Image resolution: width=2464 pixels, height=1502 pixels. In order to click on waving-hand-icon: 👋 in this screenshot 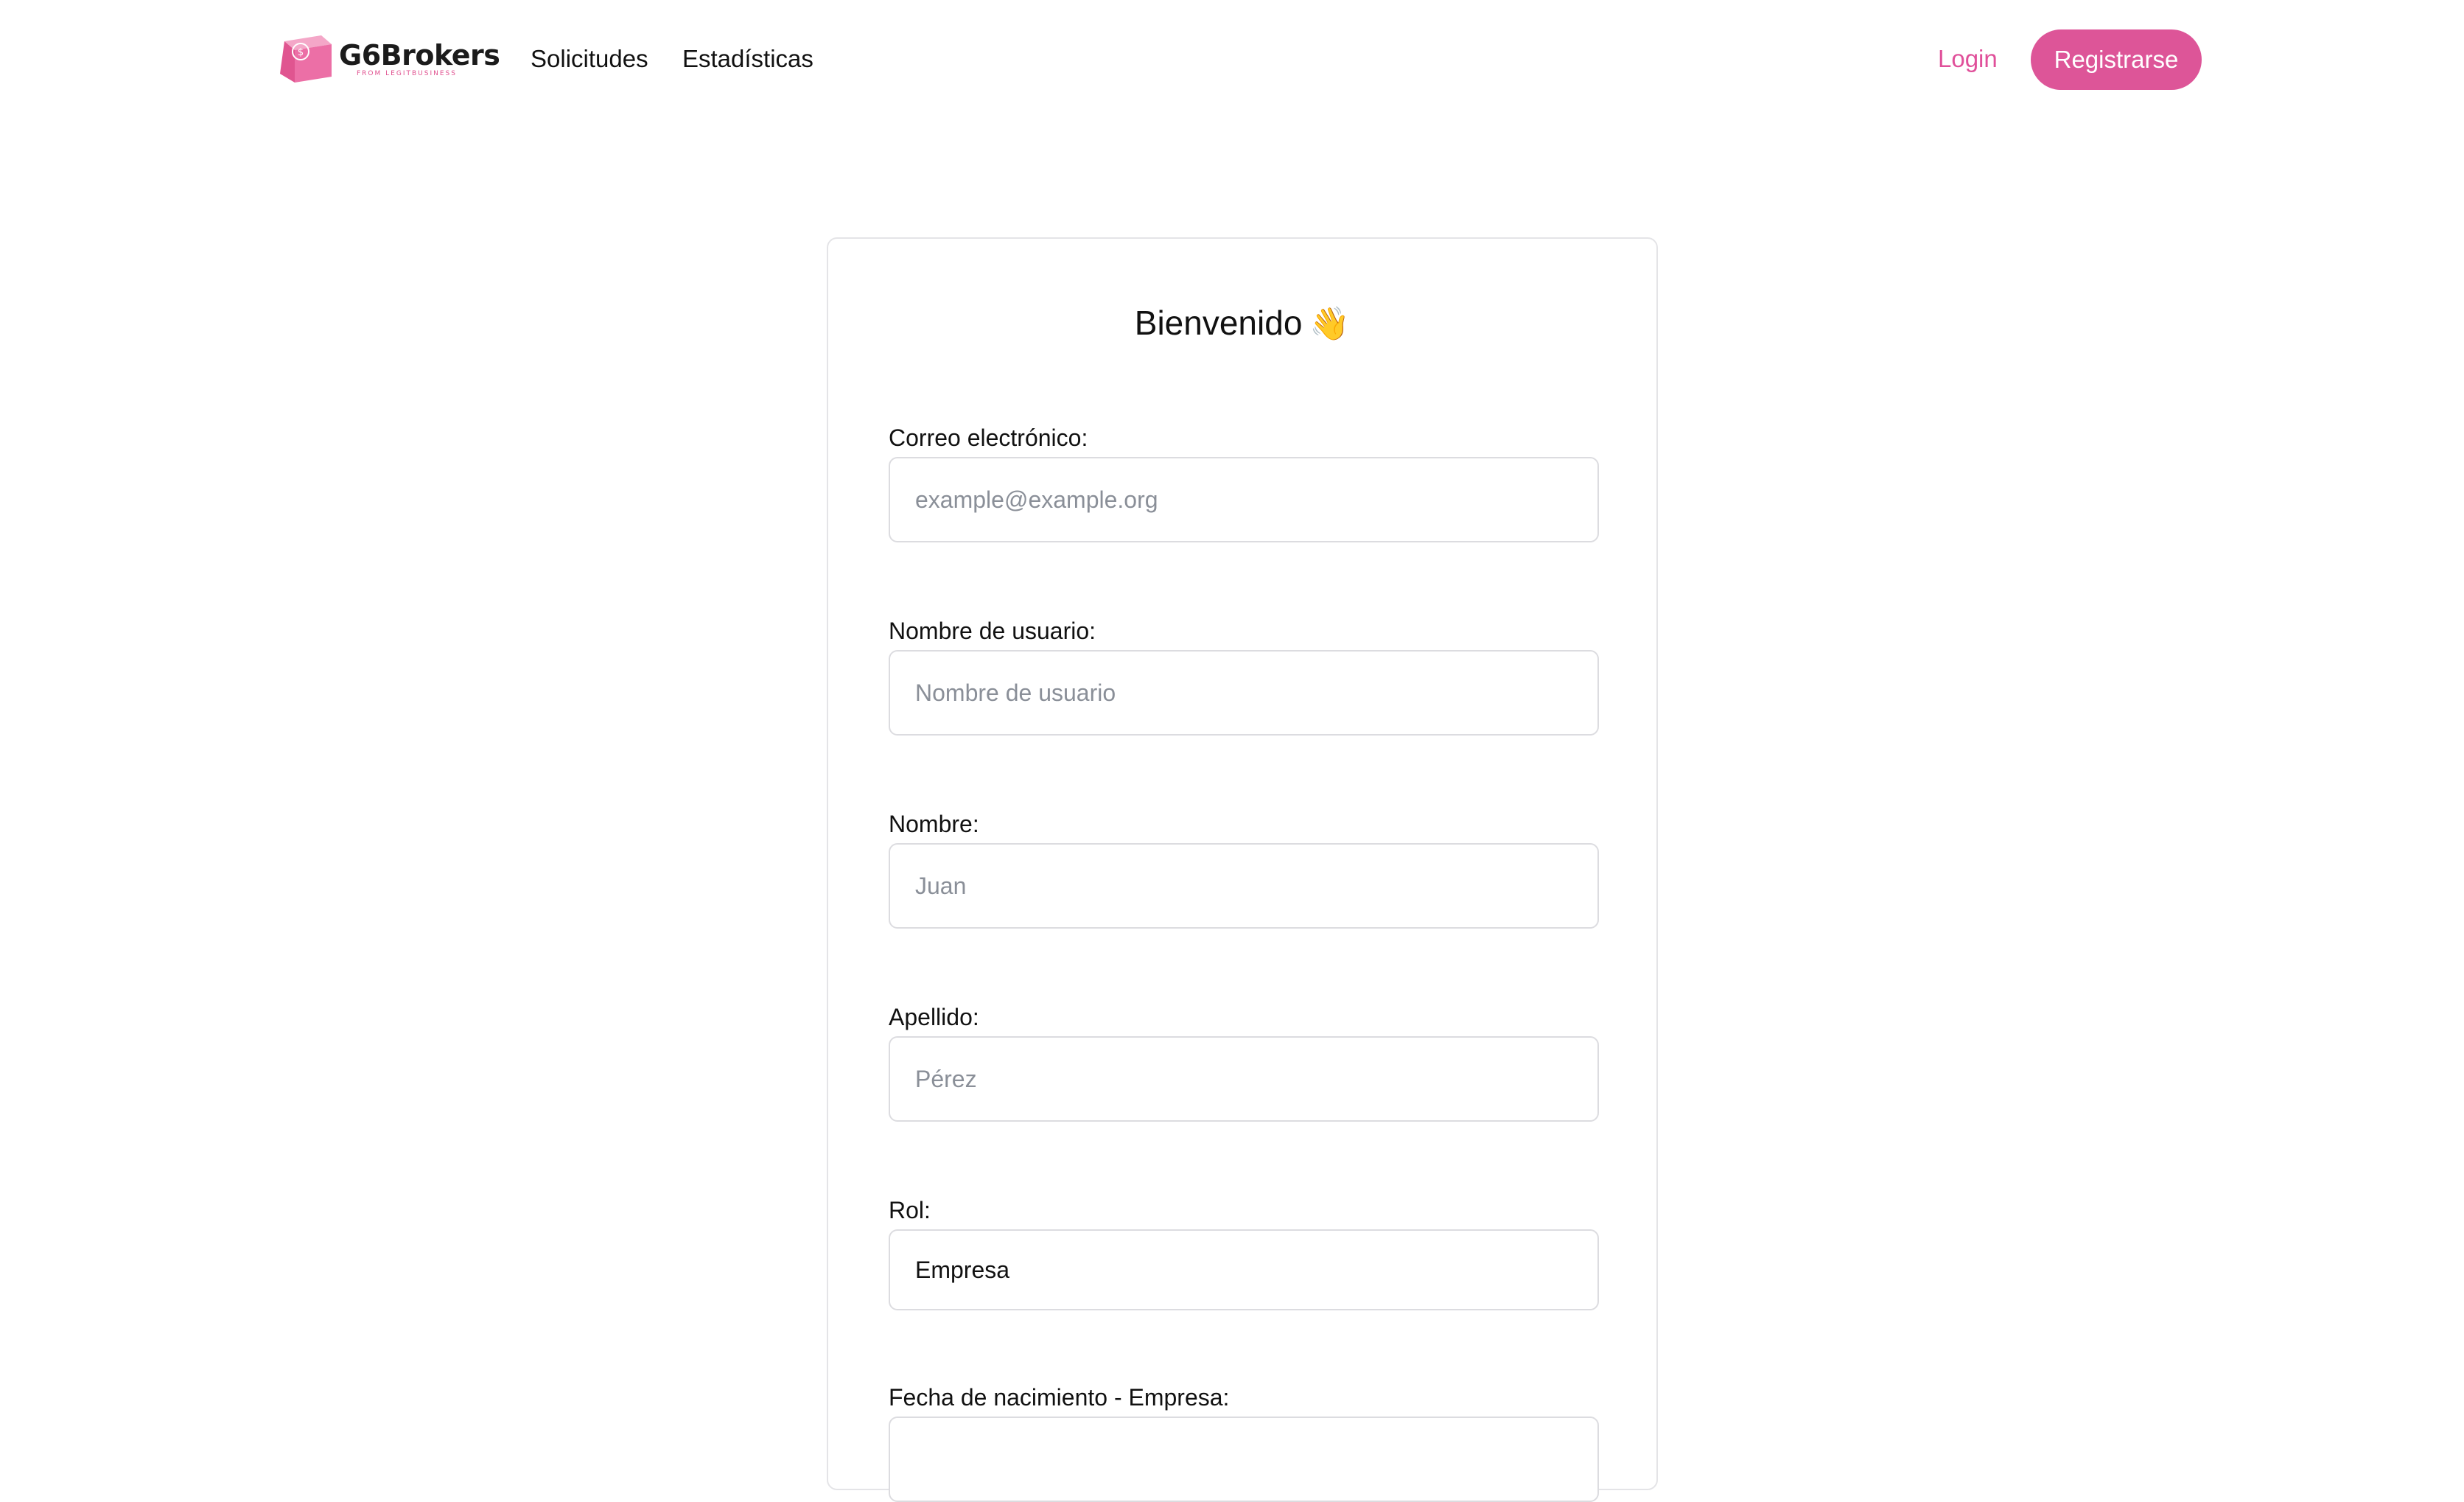, I will do `click(1330, 324)`.